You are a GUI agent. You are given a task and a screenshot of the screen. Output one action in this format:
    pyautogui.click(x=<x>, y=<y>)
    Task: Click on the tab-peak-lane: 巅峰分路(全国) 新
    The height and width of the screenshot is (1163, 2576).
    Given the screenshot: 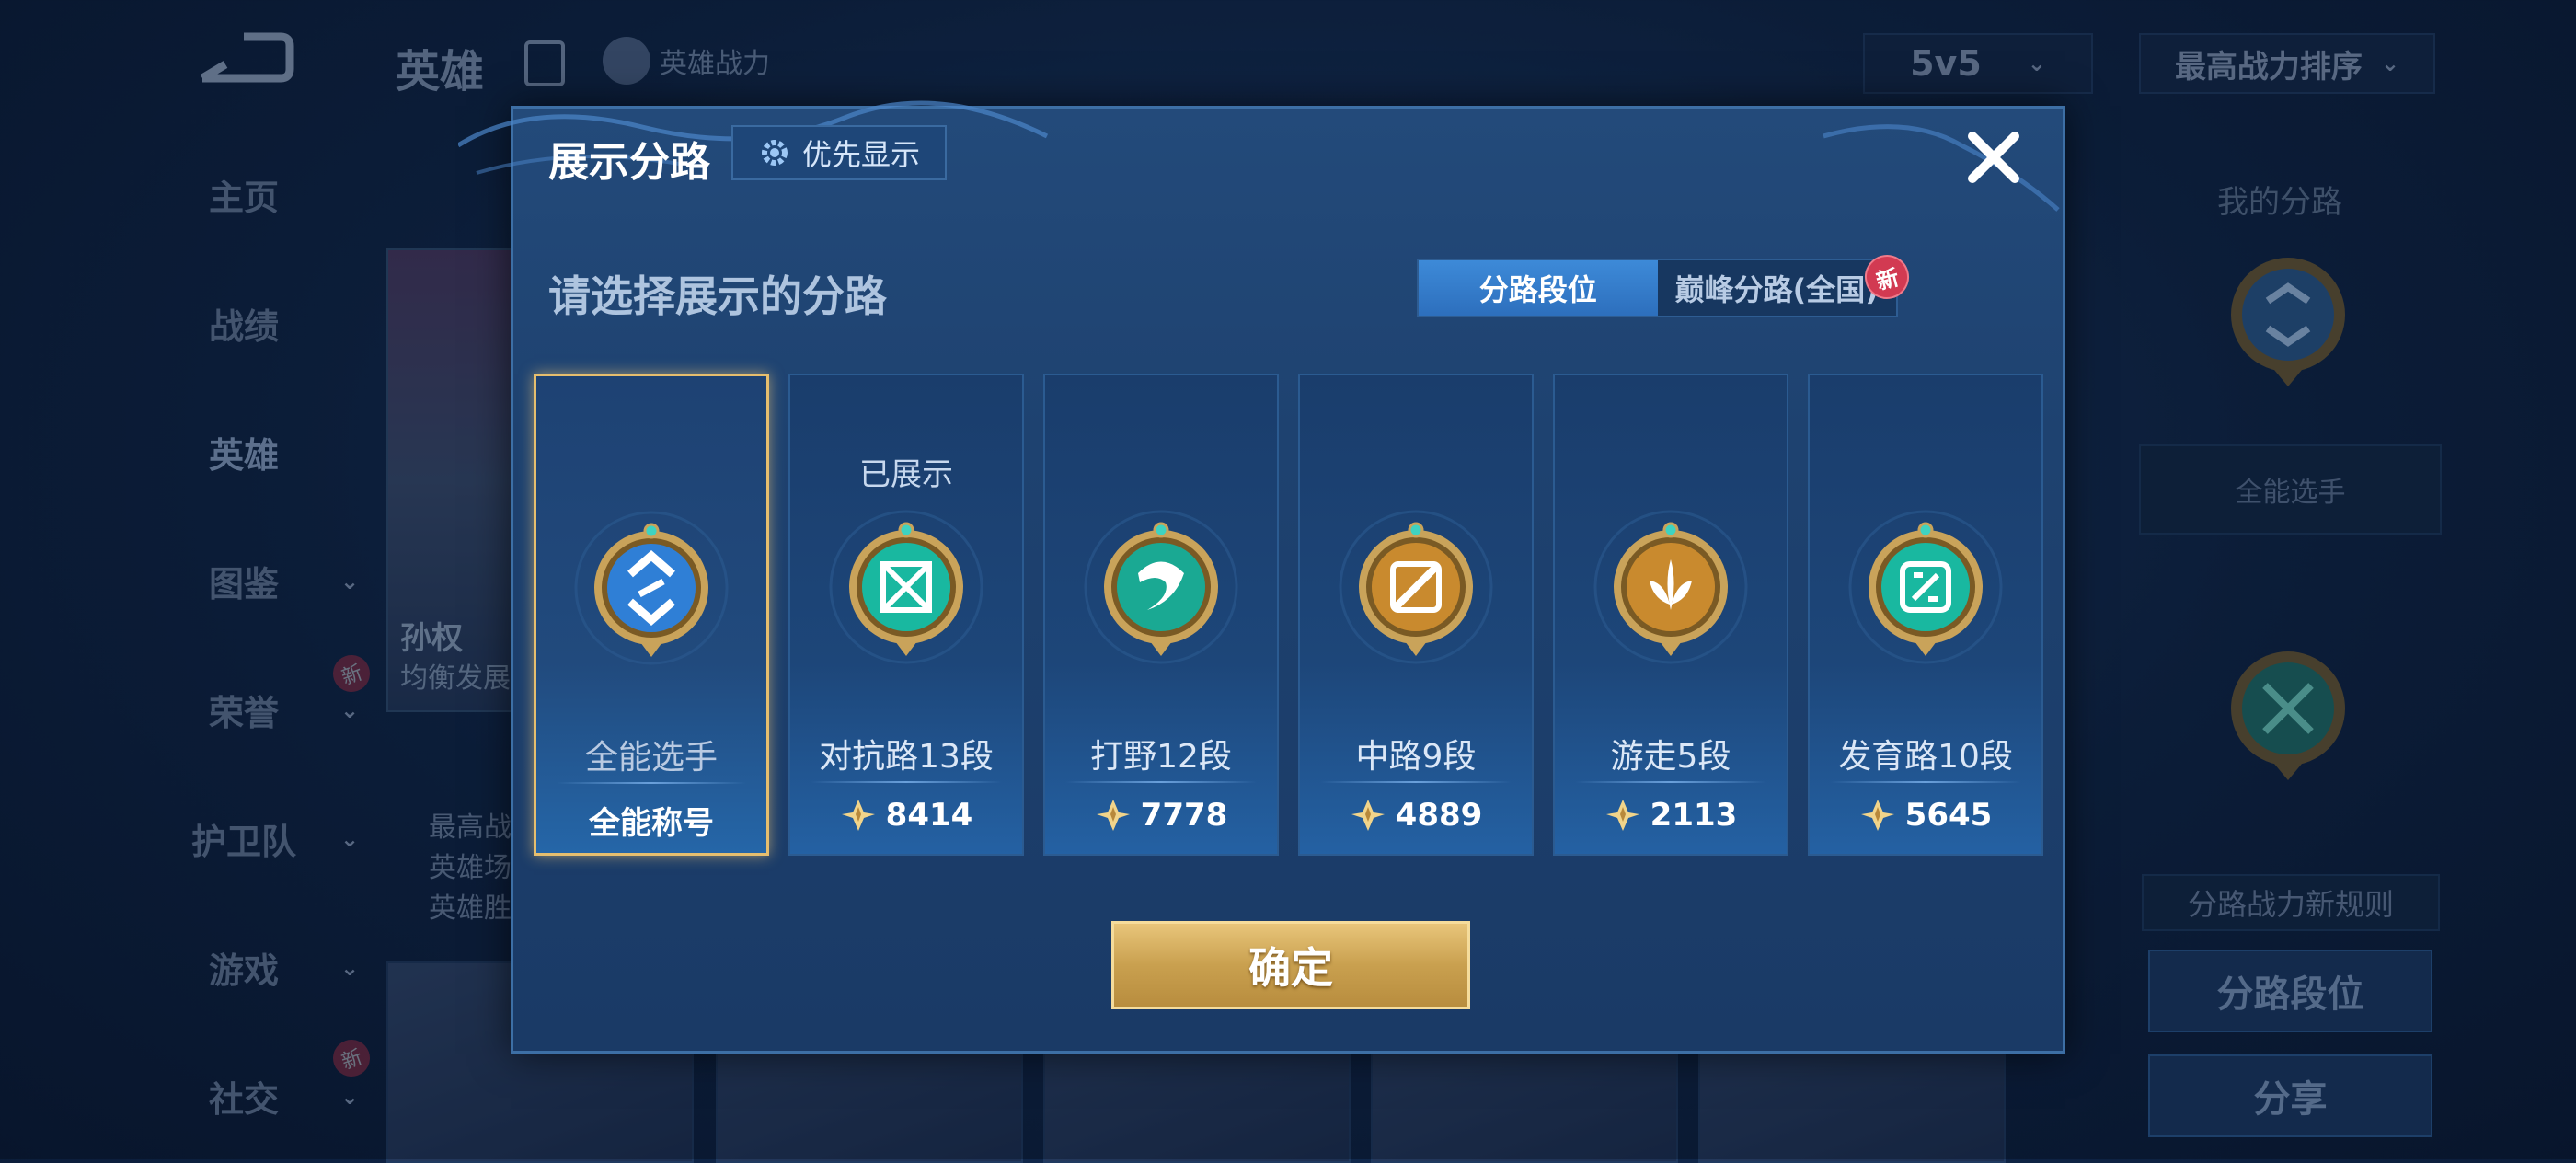 What is the action you would take?
    pyautogui.click(x=1786, y=282)
    